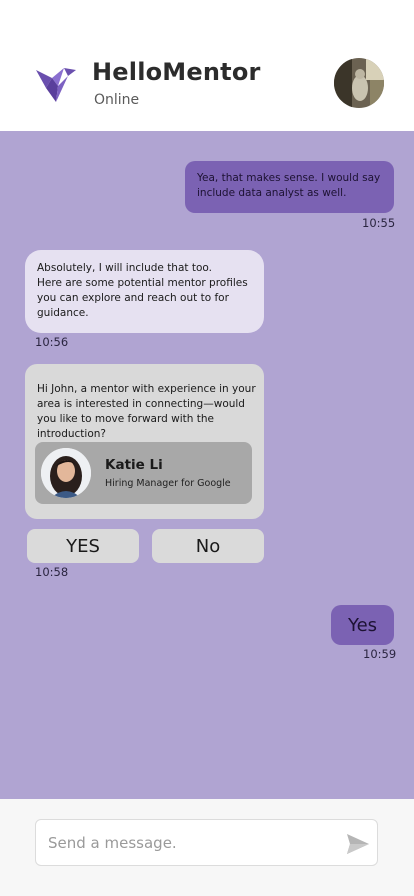  What do you see at coordinates (134, 465) in the screenshot?
I see `mentor-name: Katie Li` at bounding box center [134, 465].